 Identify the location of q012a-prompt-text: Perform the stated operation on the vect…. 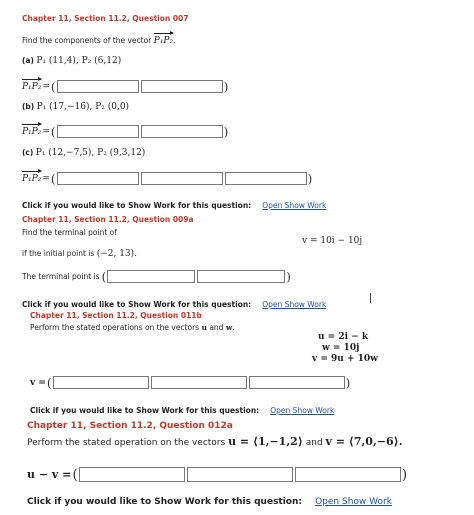
(126, 443).